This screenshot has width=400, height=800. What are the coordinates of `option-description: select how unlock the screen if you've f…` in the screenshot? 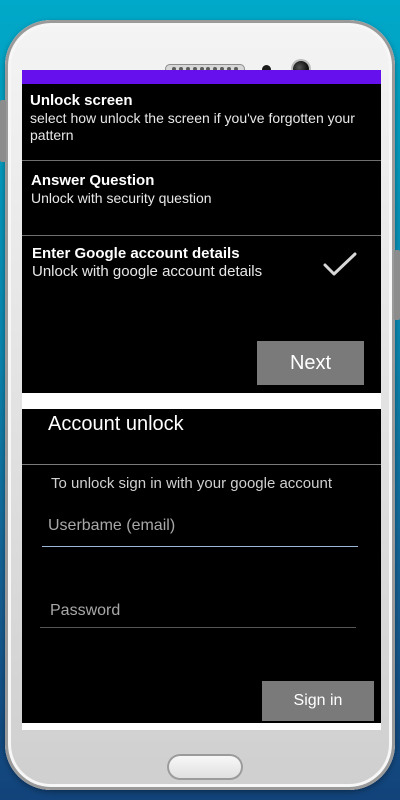 It's located at (192, 126).